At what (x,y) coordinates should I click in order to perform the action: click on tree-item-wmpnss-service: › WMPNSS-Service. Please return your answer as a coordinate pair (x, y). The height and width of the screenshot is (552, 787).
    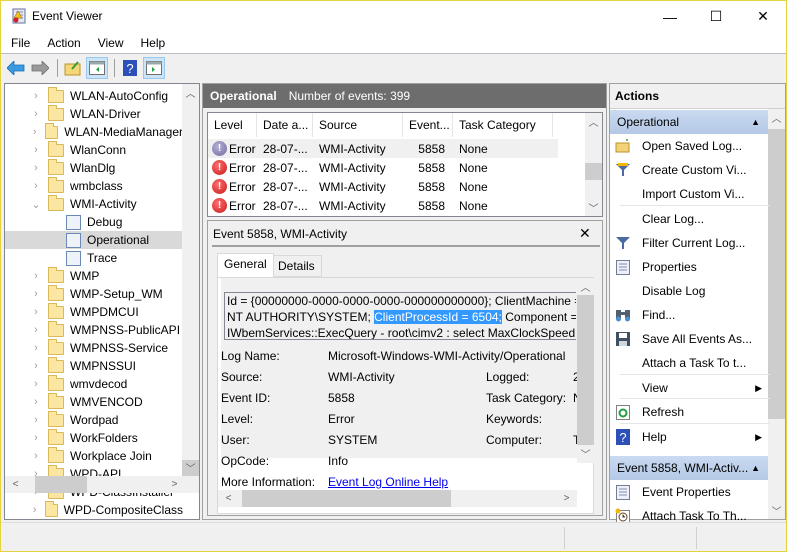
    Looking at the image, I should click on (94, 347).